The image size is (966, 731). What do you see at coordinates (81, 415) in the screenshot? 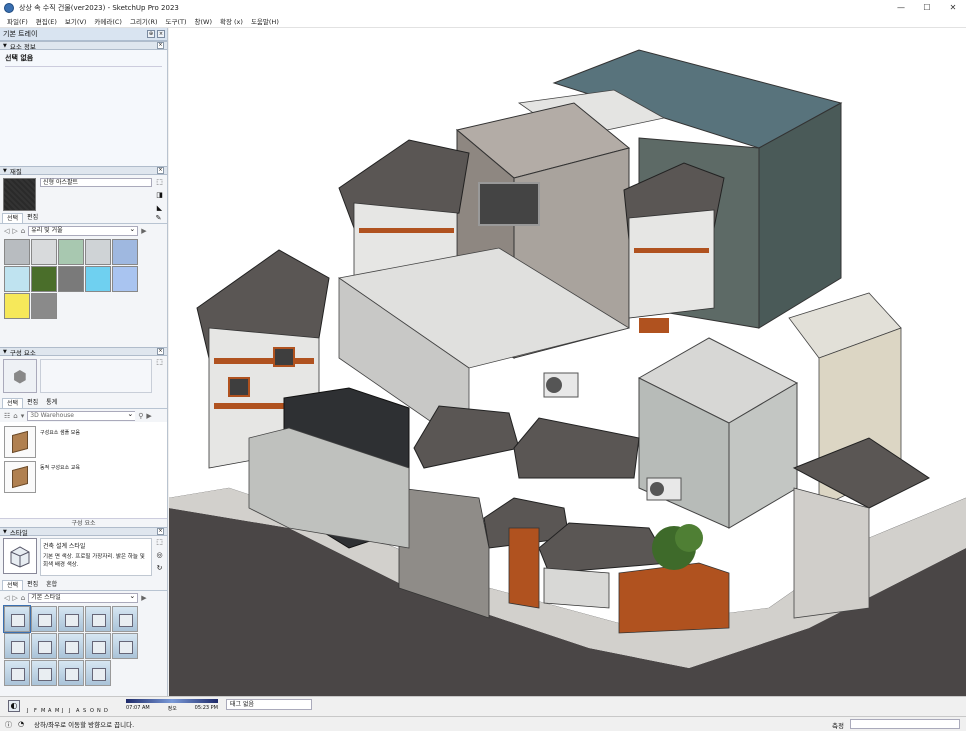
I see `warehouse-search-input: 3D Warehouse` at bounding box center [81, 415].